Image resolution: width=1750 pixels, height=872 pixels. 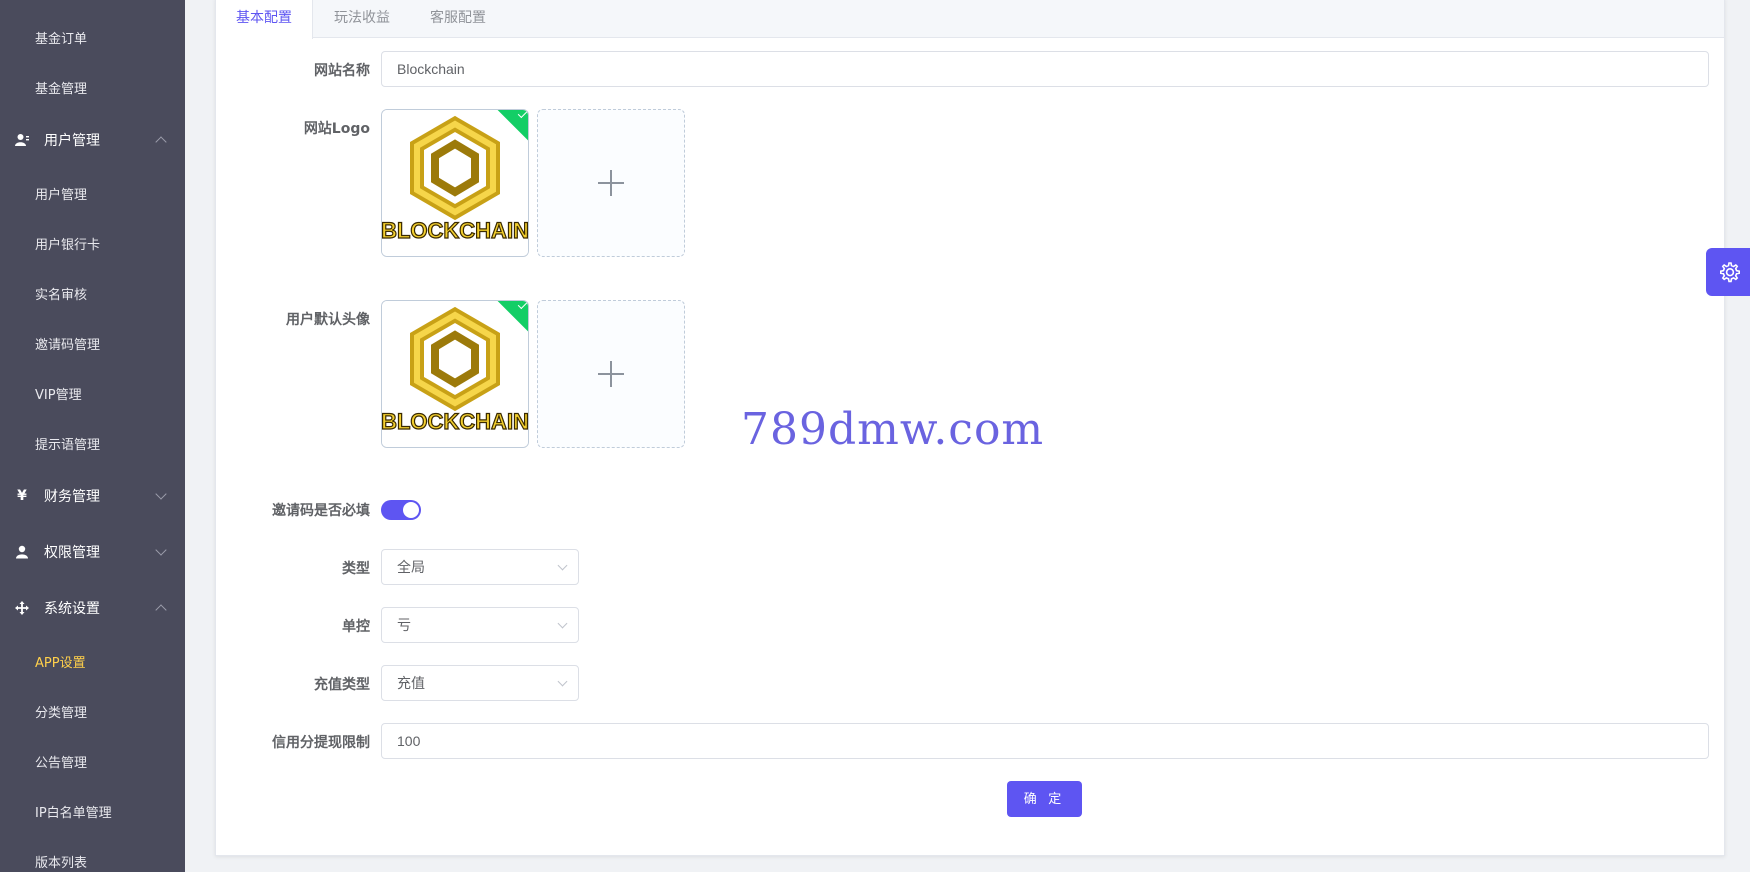 What do you see at coordinates (336, 129) in the screenshot?
I see `site-logo-label: 网站Logo` at bounding box center [336, 129].